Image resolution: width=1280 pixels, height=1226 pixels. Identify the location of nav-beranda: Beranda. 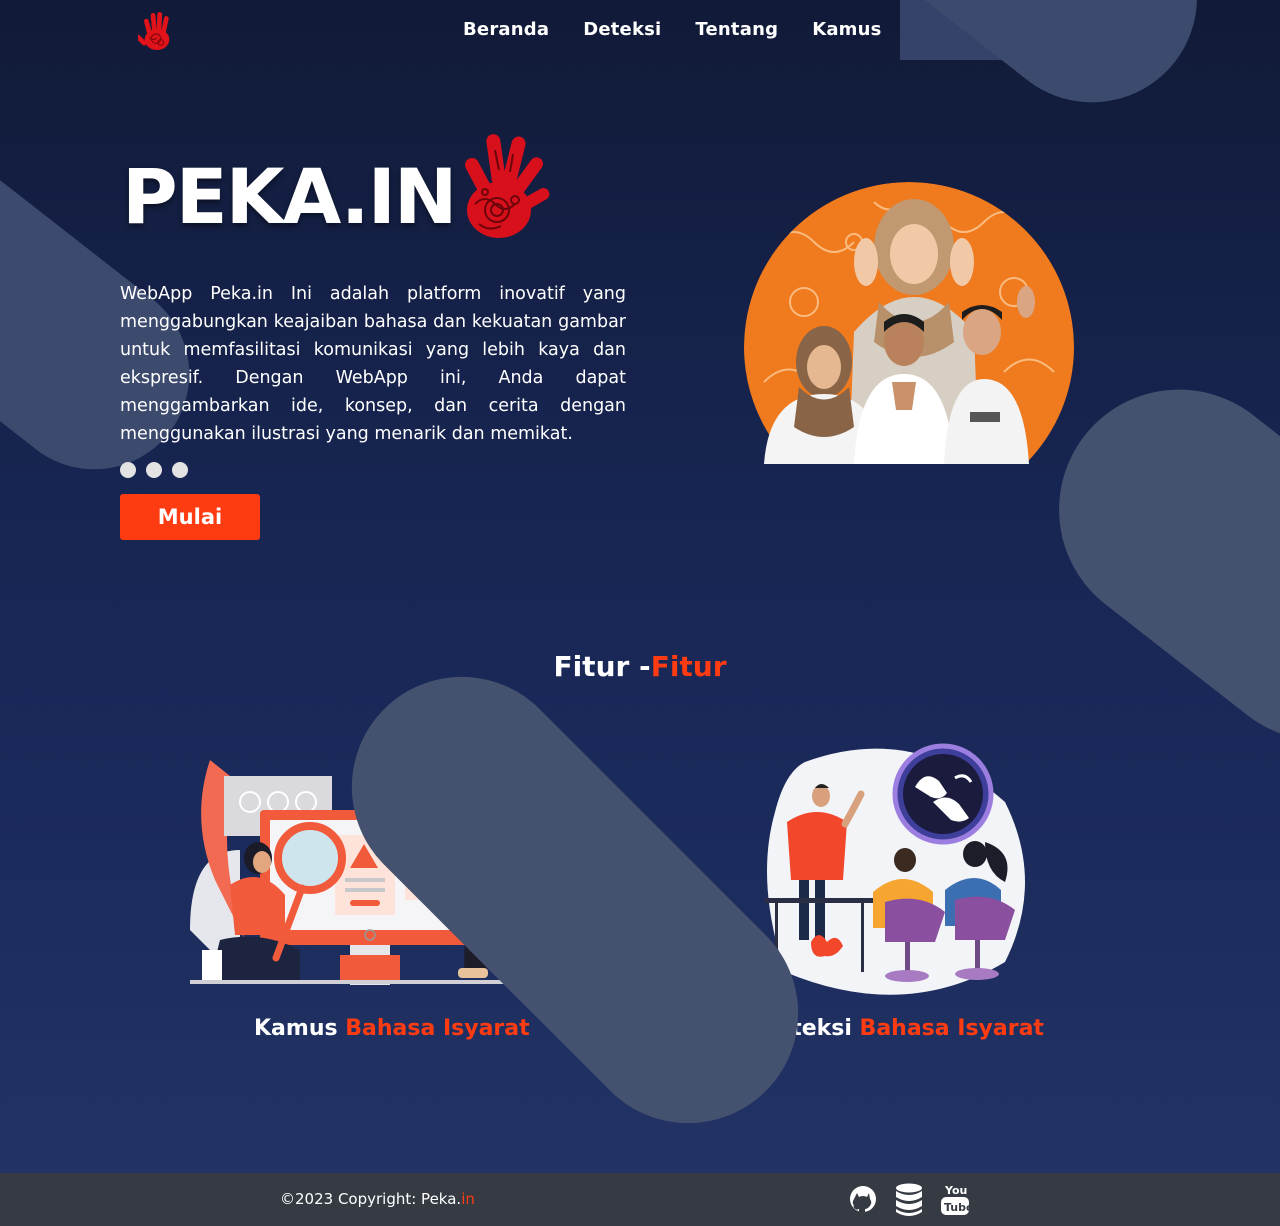
(506, 29).